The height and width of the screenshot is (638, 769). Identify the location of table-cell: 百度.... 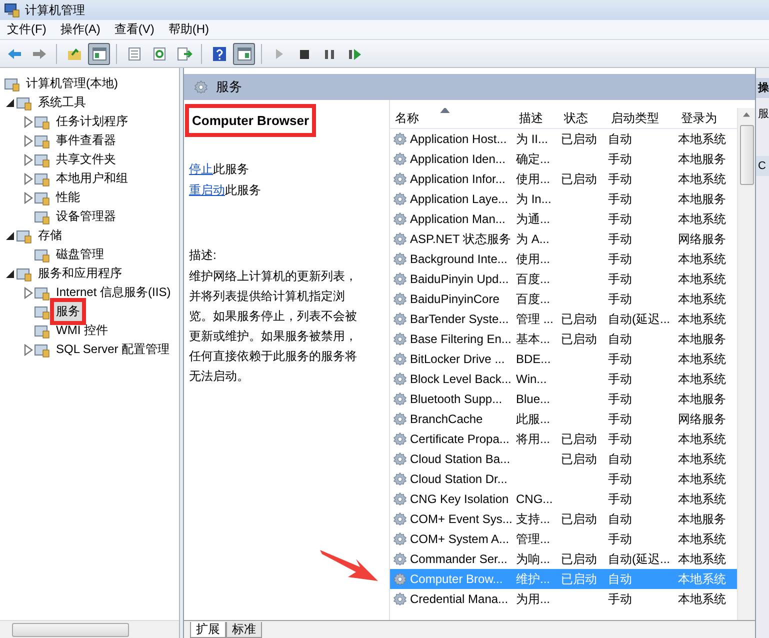
(533, 279).